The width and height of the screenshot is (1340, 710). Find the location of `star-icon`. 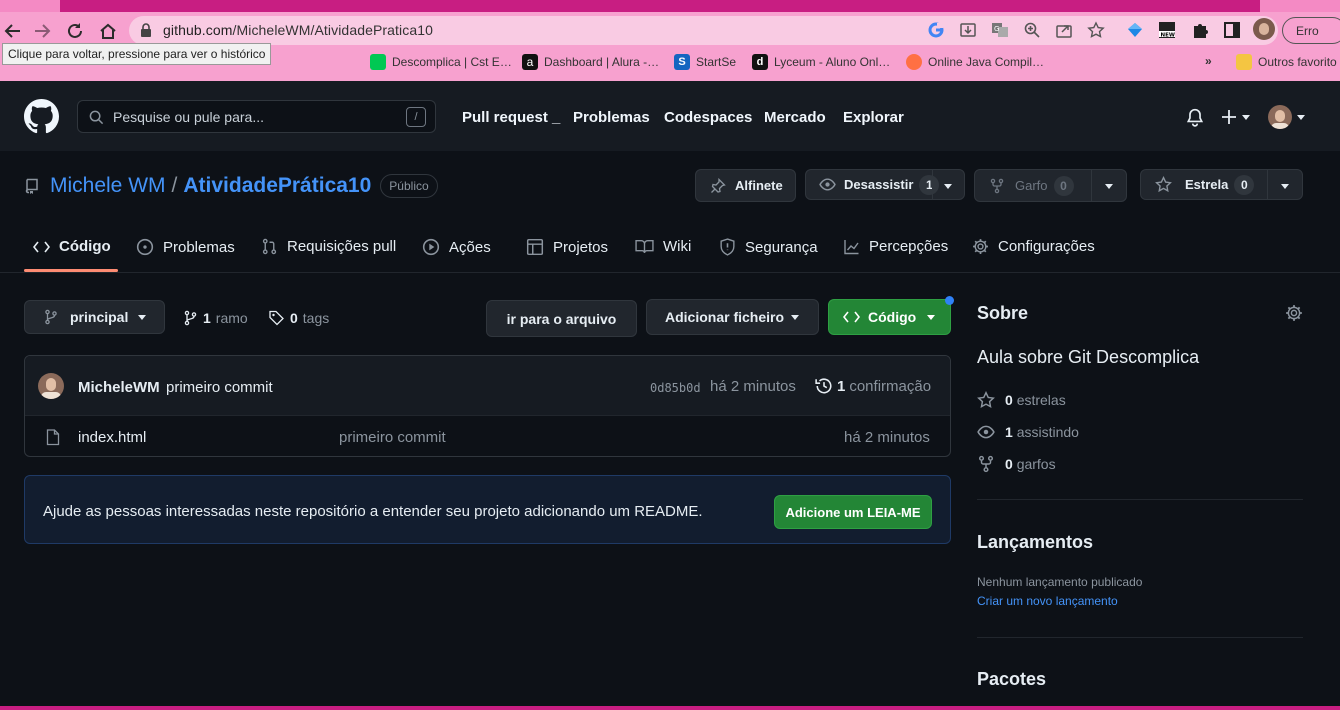

star-icon is located at coordinates (1163, 184).